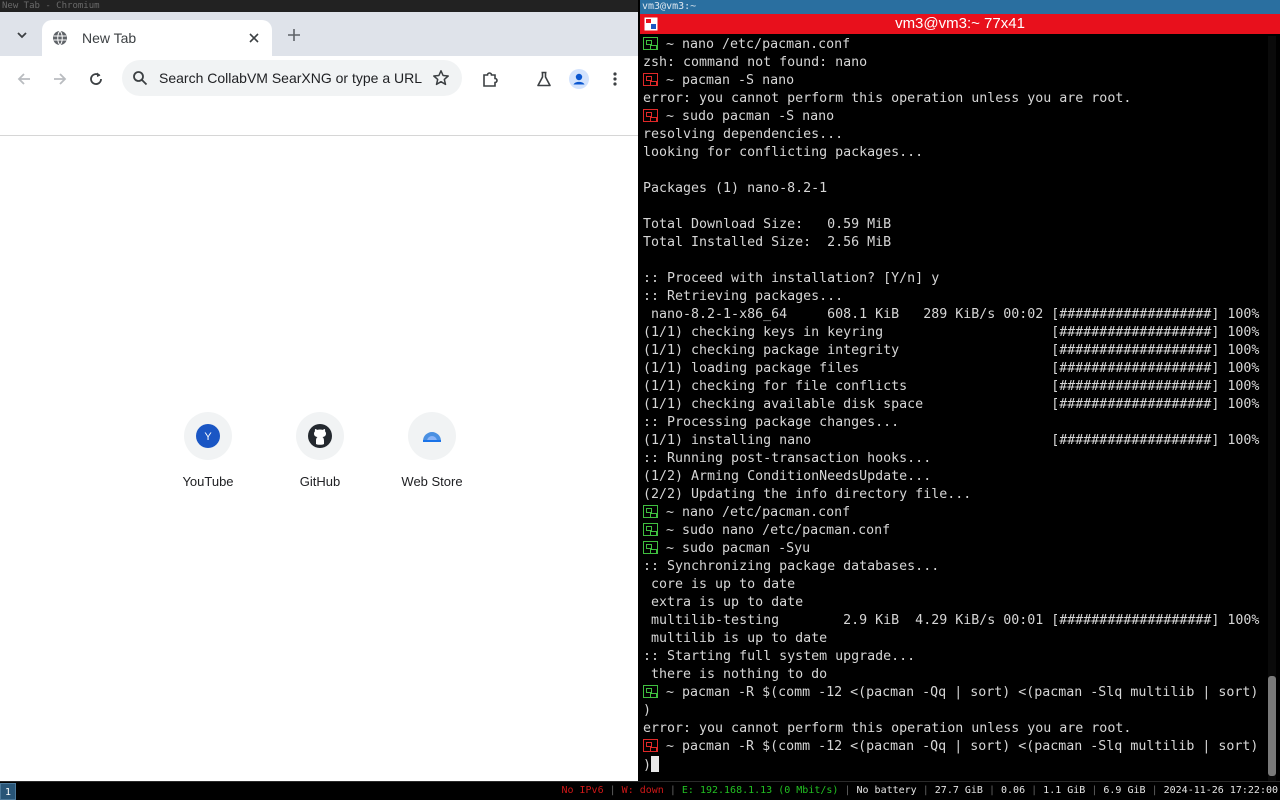 The width and height of the screenshot is (1280, 800). Describe the element at coordinates (544, 79) in the screenshot. I see `labs-button` at that location.